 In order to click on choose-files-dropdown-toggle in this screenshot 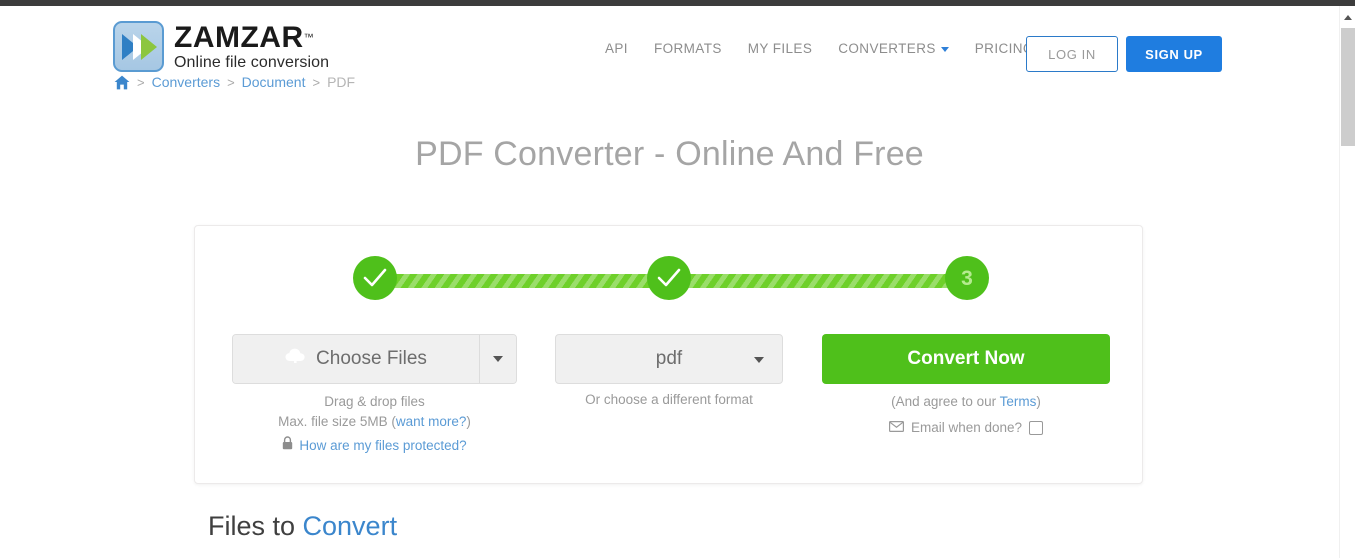, I will do `click(497, 359)`.